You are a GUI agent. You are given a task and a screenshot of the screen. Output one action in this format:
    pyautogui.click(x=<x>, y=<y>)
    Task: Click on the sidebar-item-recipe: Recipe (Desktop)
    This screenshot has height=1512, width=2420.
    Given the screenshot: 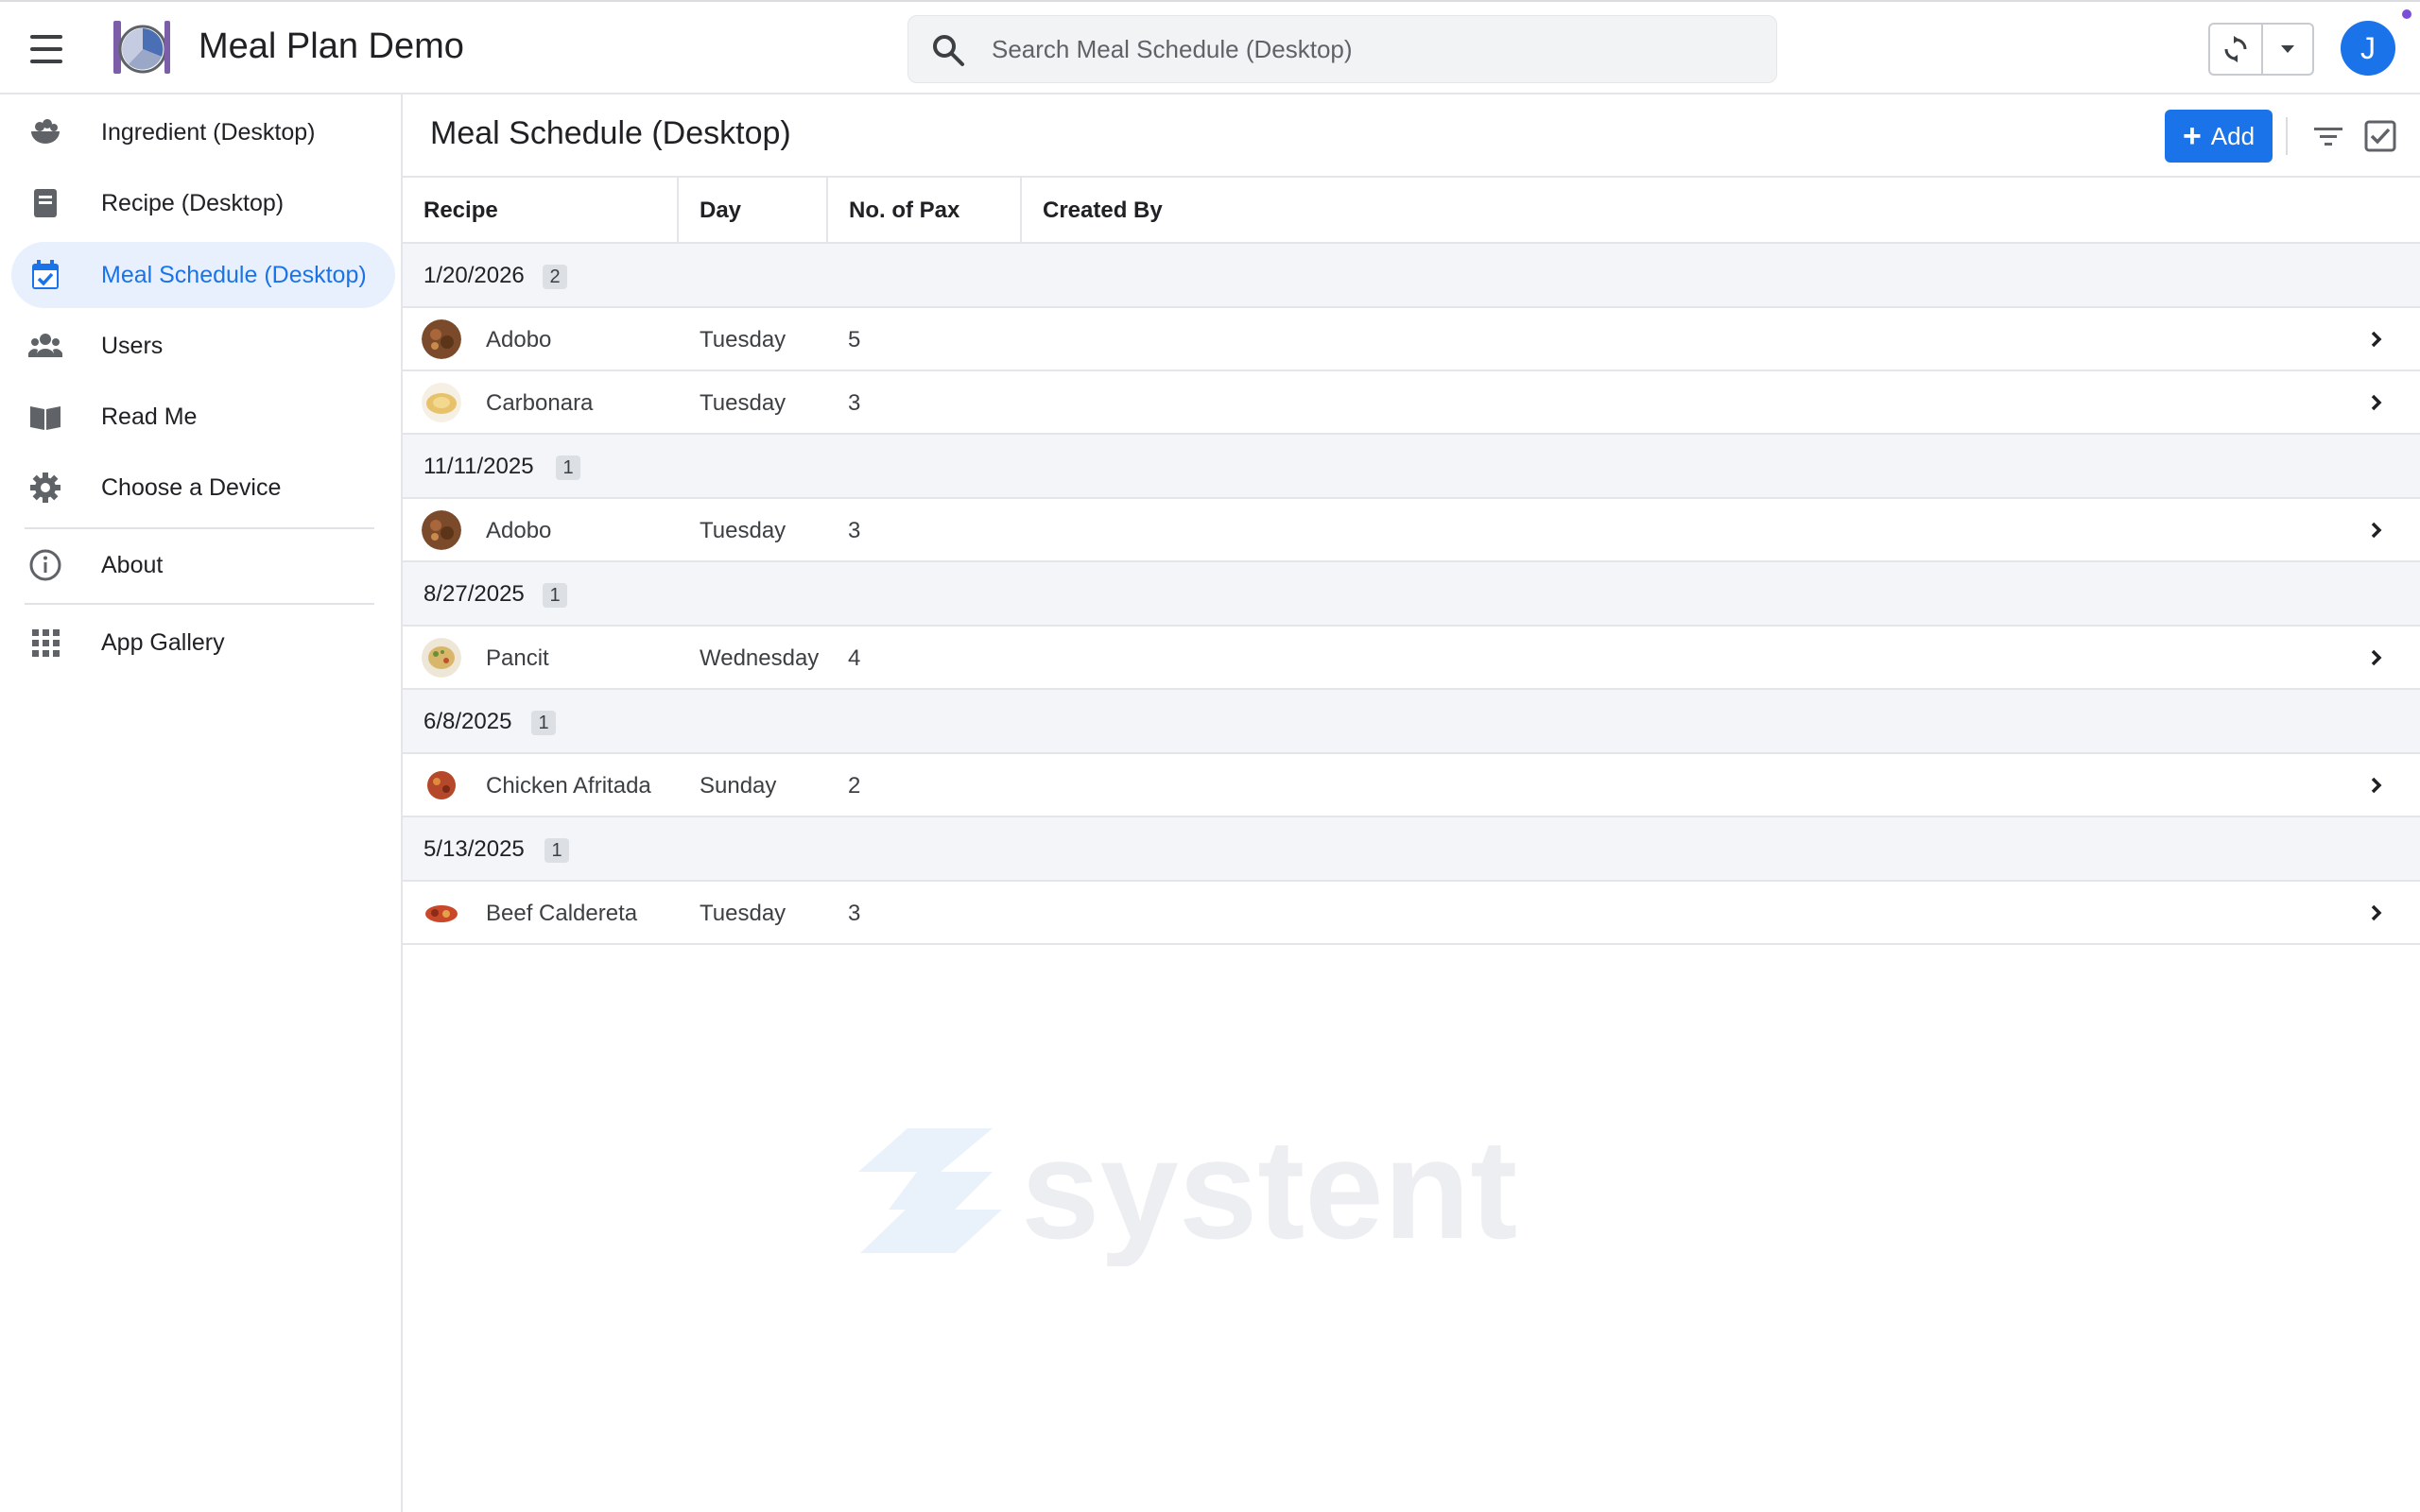 What is the action you would take?
    pyautogui.click(x=203, y=203)
    